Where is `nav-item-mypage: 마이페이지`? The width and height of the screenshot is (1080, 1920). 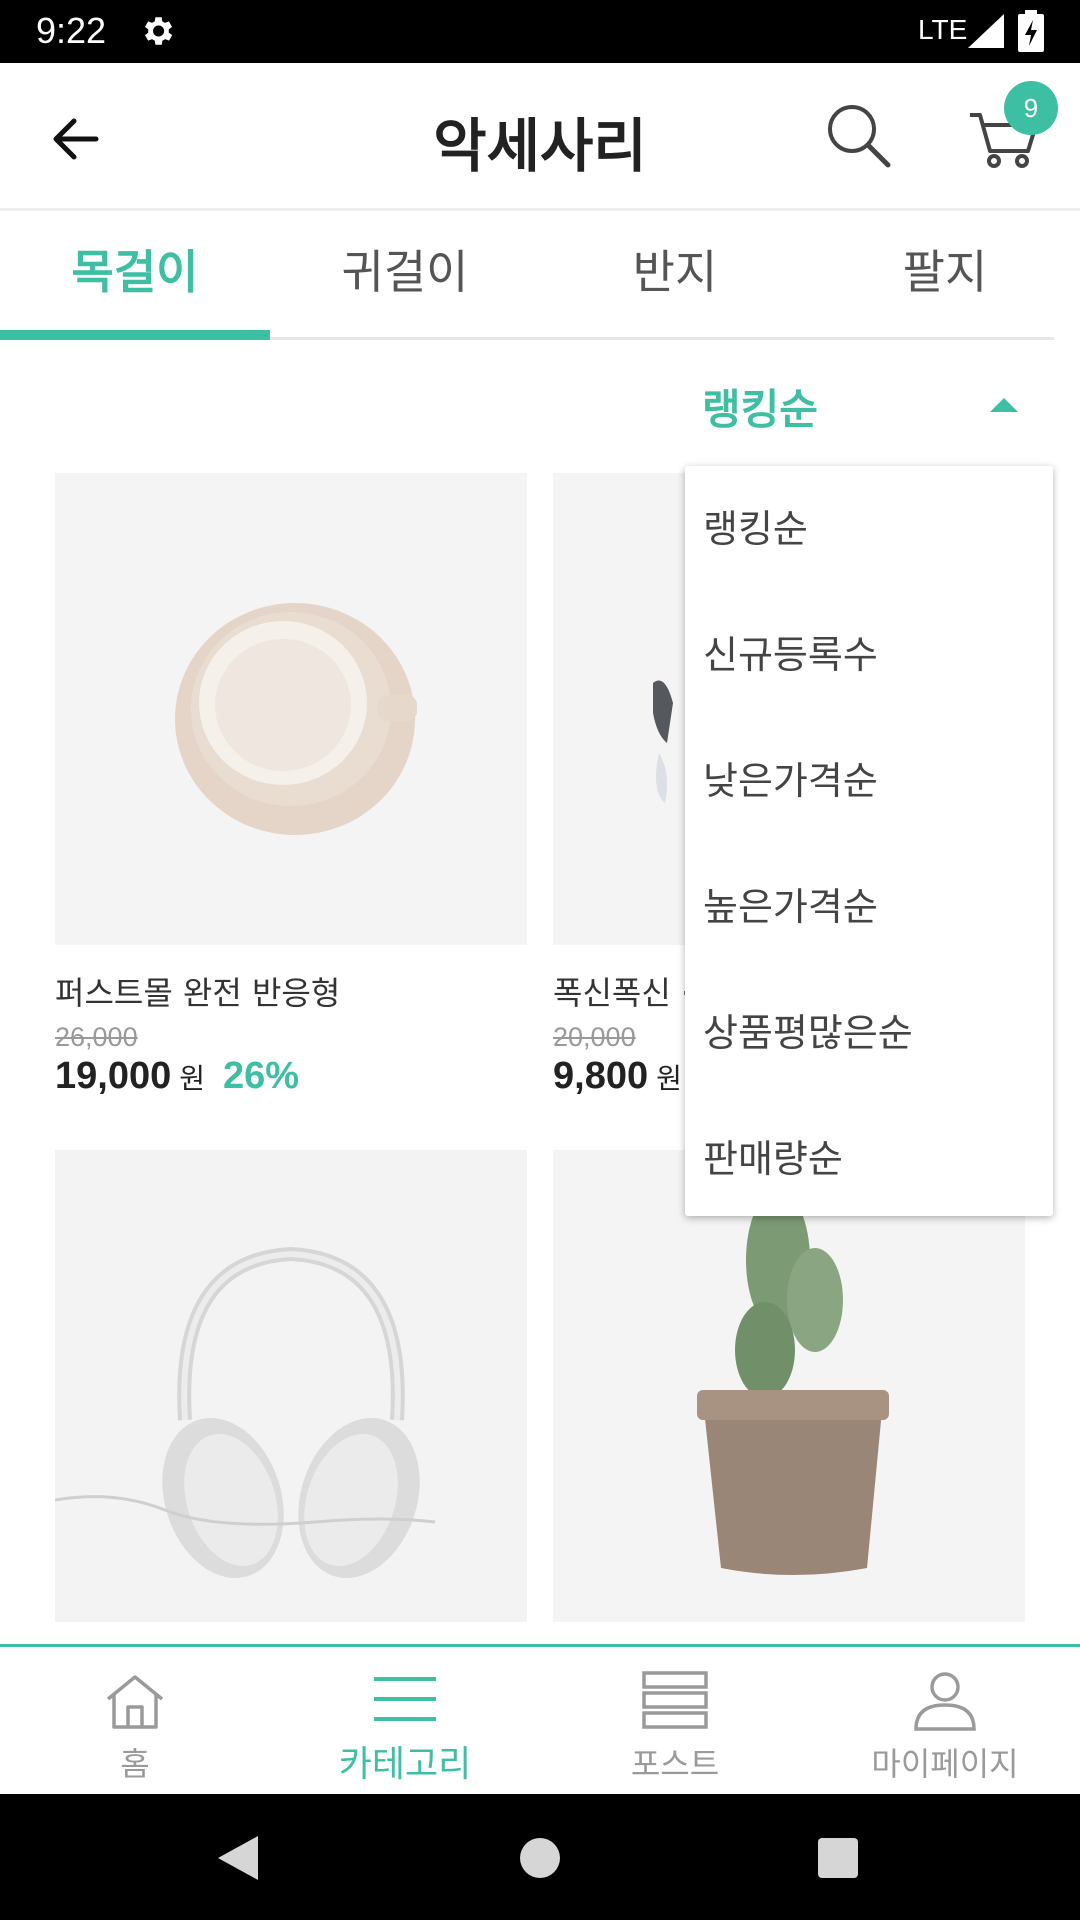 nav-item-mypage: 마이페이지 is located at coordinates (945, 1722).